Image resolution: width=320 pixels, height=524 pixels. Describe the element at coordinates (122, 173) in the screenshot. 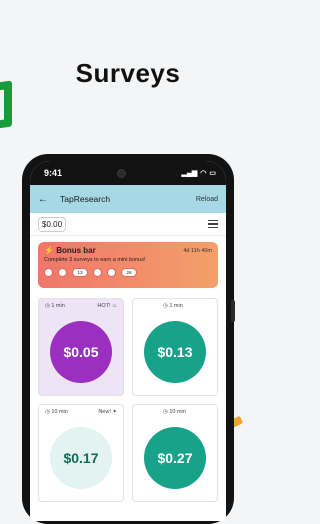

I see `camera-icon` at that location.